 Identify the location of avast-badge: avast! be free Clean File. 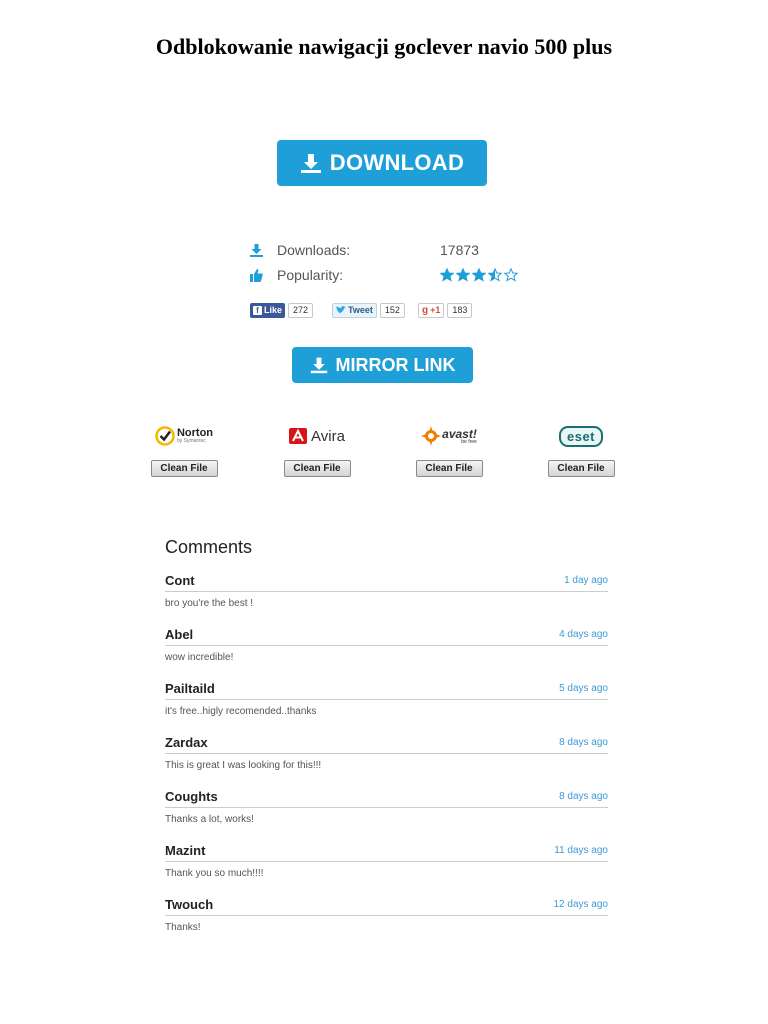
(449, 449).